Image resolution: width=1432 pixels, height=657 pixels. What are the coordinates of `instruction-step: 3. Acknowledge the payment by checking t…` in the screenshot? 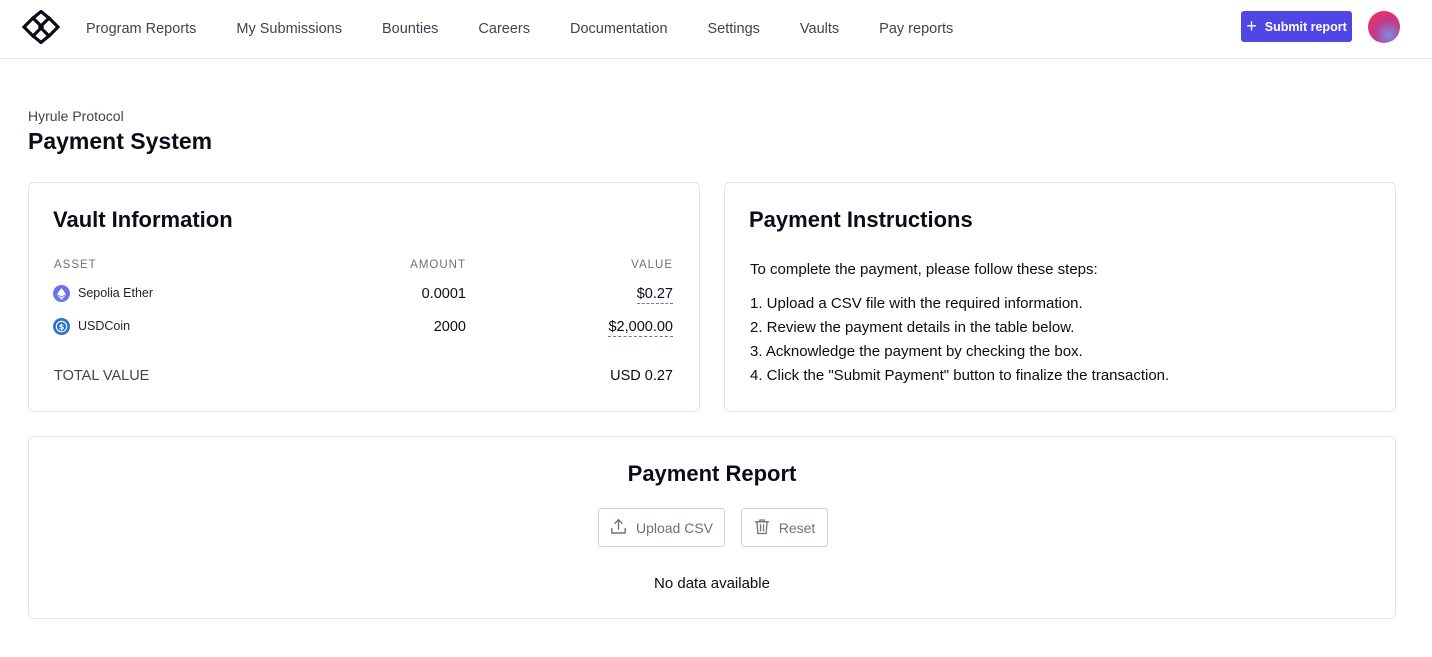 It's located at (916, 351).